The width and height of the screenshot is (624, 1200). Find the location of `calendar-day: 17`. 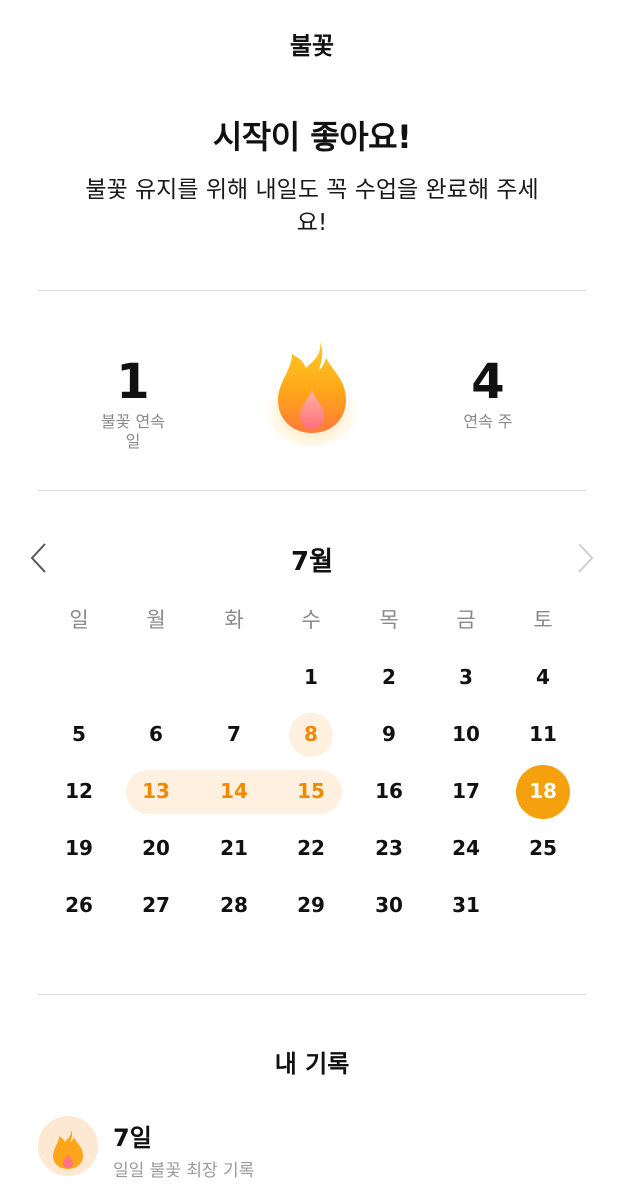

calendar-day: 17 is located at coordinates (466, 791).